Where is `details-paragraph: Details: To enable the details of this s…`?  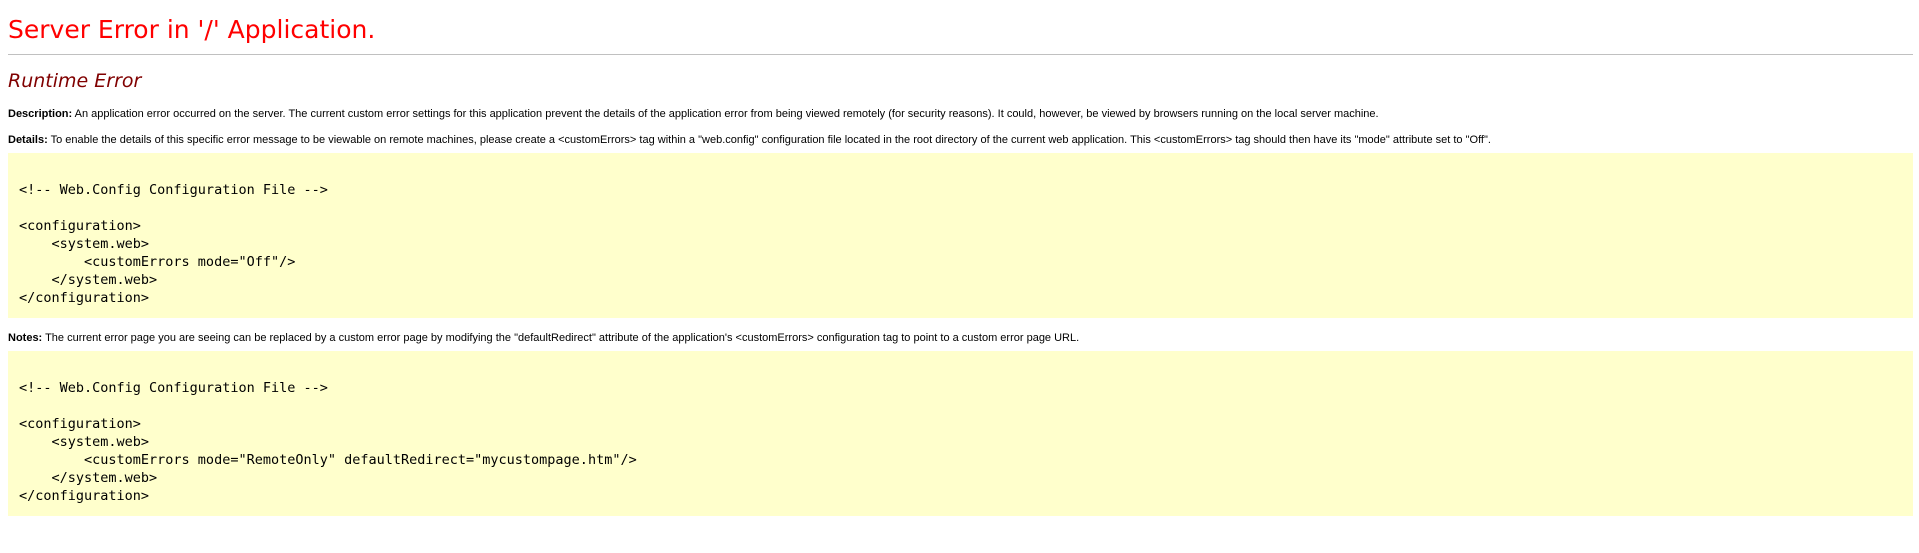
details-paragraph: Details: To enable the details of this s… is located at coordinates (959, 140).